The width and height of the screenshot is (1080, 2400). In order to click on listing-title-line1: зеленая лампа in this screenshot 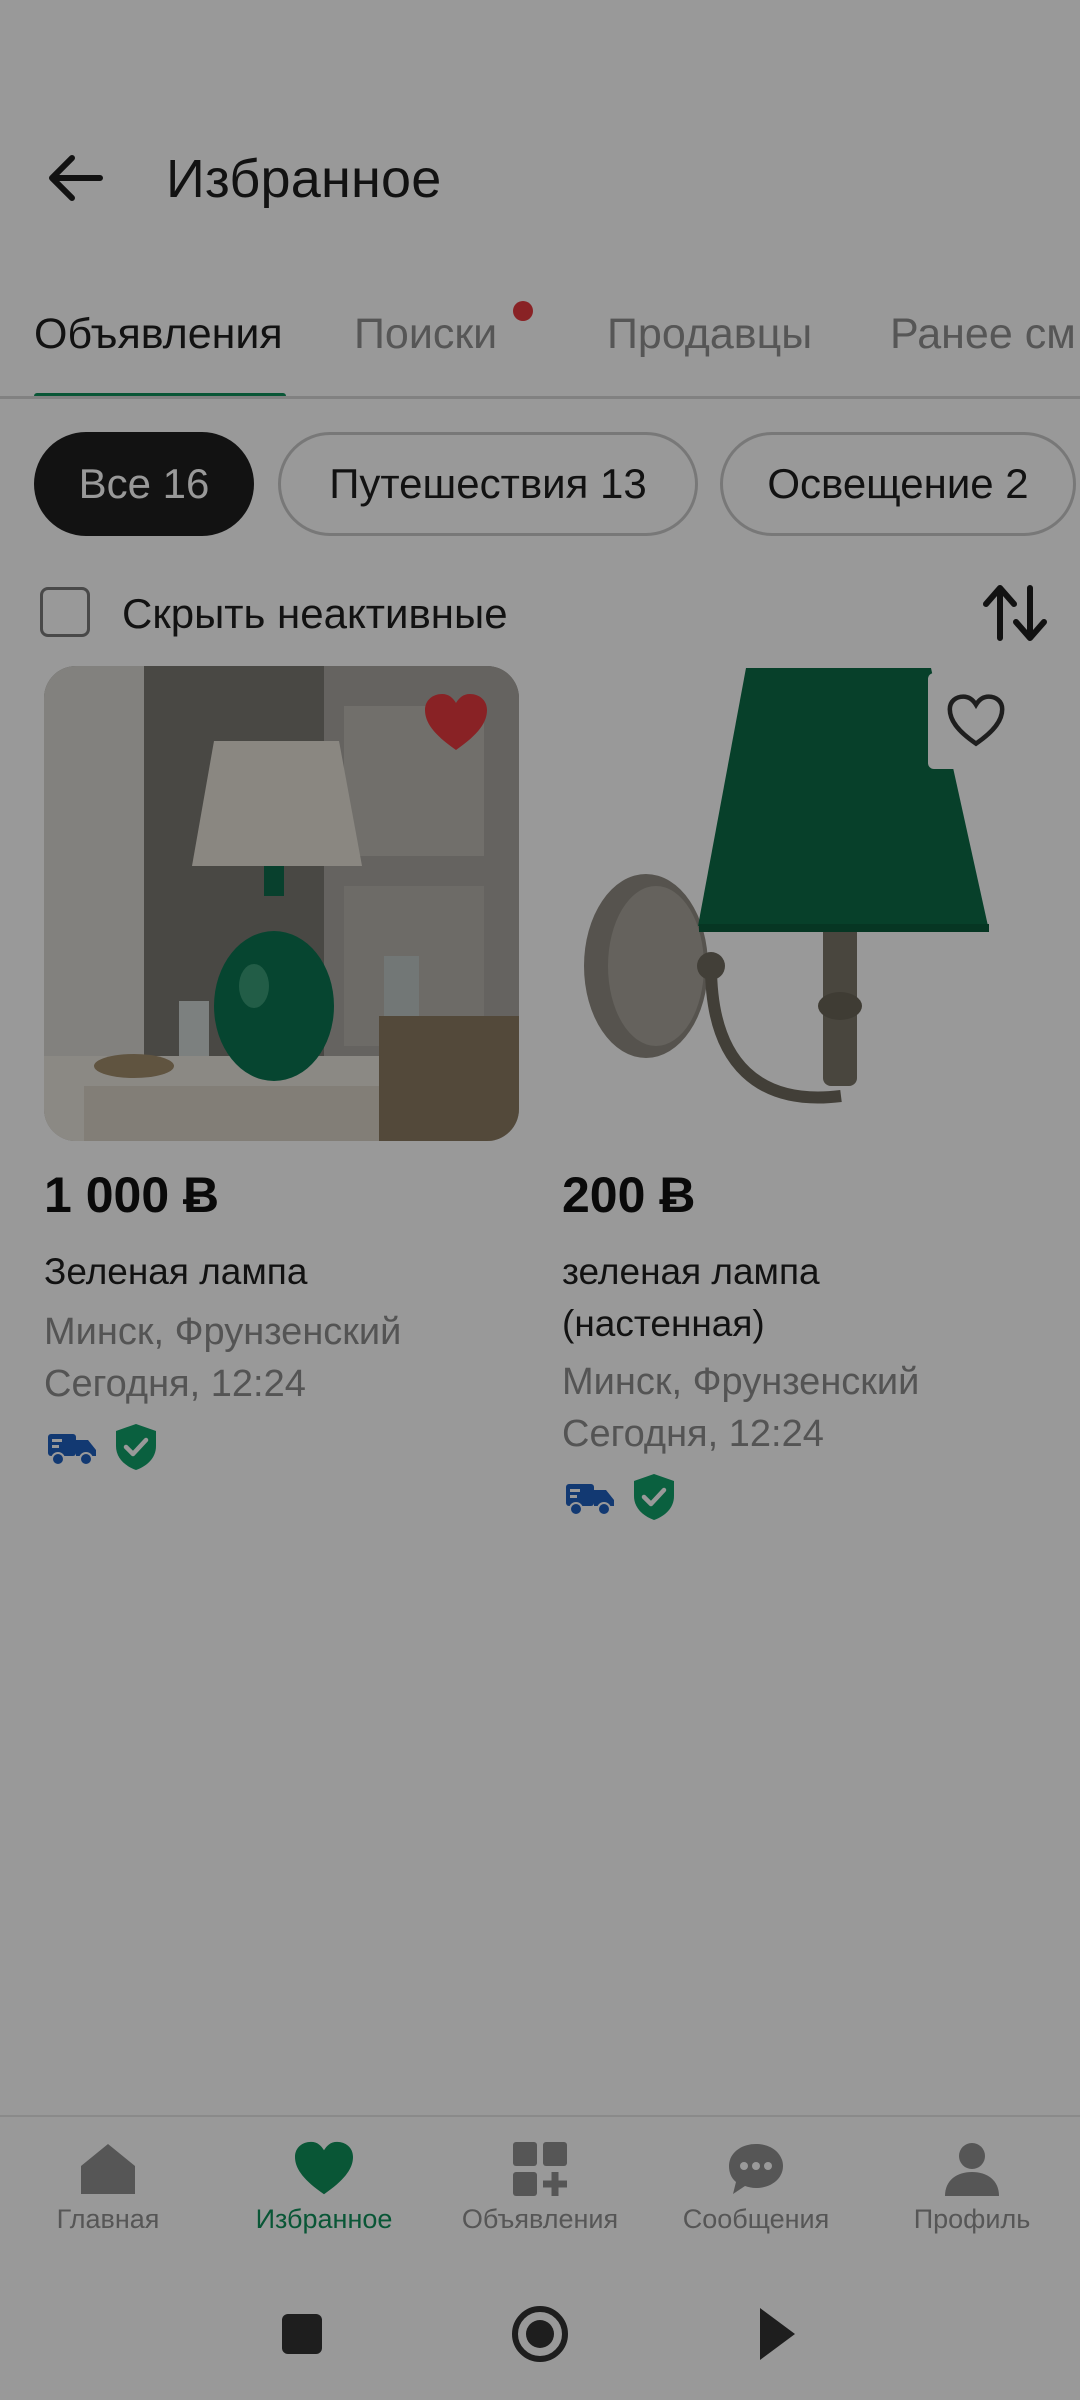, I will do `click(691, 1271)`.